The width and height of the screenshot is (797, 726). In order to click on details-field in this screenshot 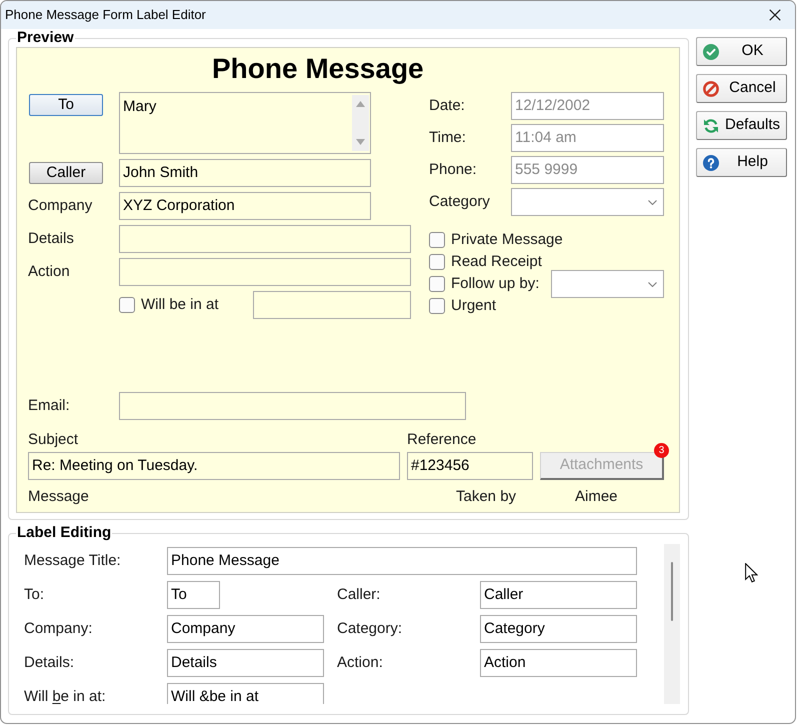, I will do `click(265, 239)`.